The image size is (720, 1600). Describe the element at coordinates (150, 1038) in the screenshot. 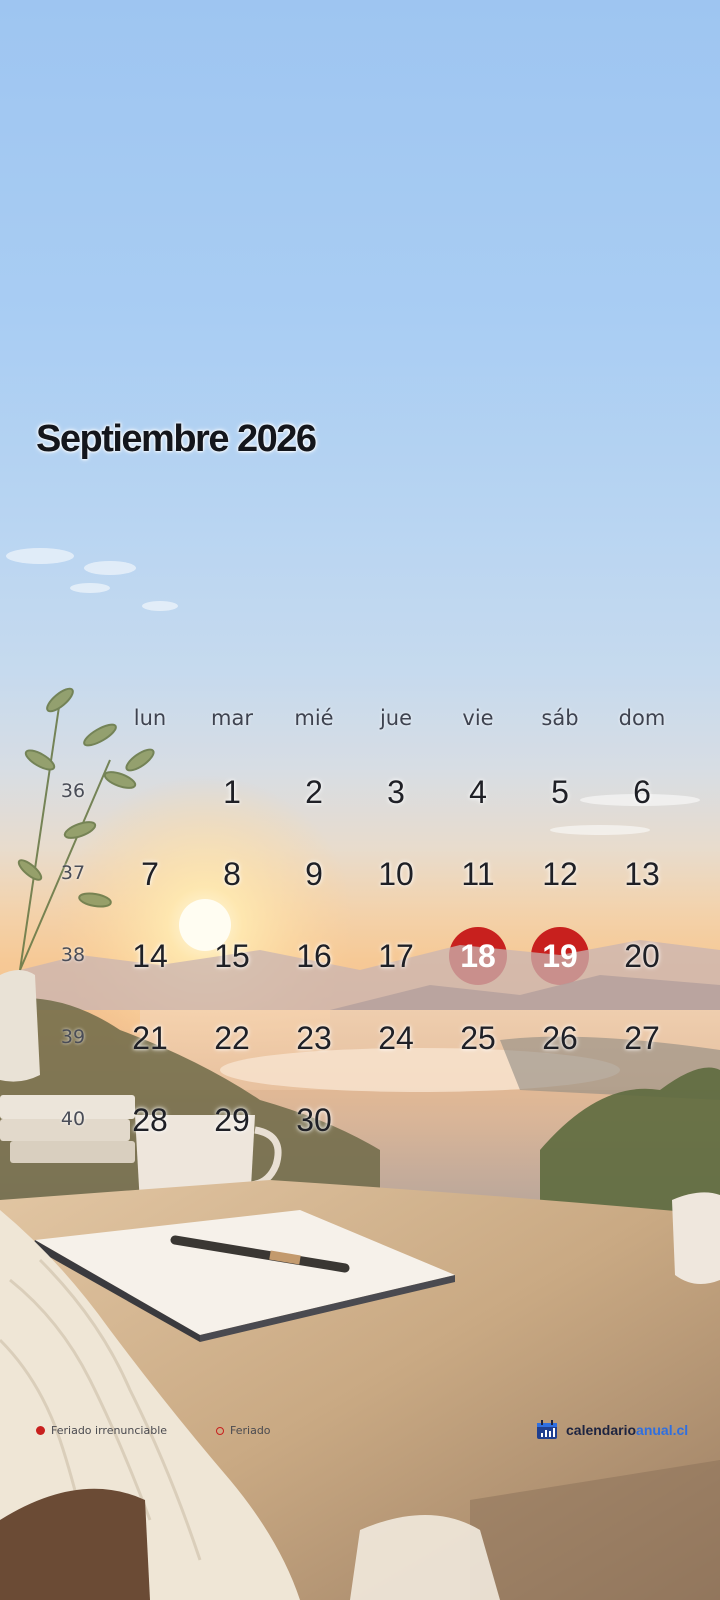

I see `calendar-day: 21` at that location.